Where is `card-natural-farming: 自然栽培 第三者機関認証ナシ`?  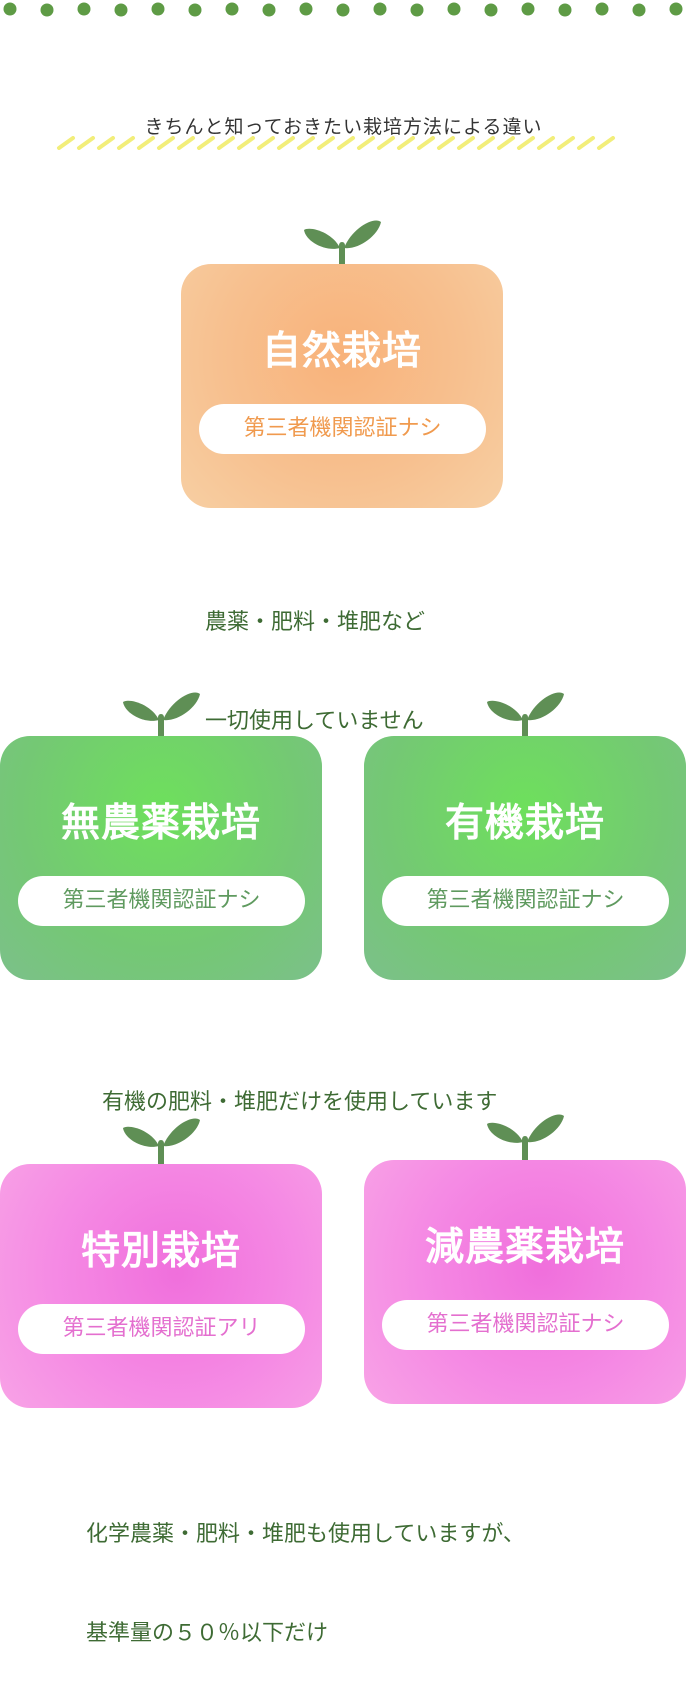 card-natural-farming: 自然栽培 第三者機関認証ナシ is located at coordinates (342, 386).